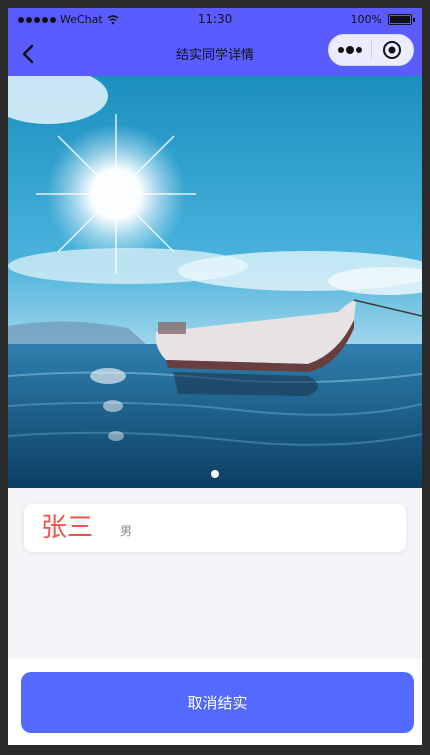  I want to click on close-button, so click(392, 50).